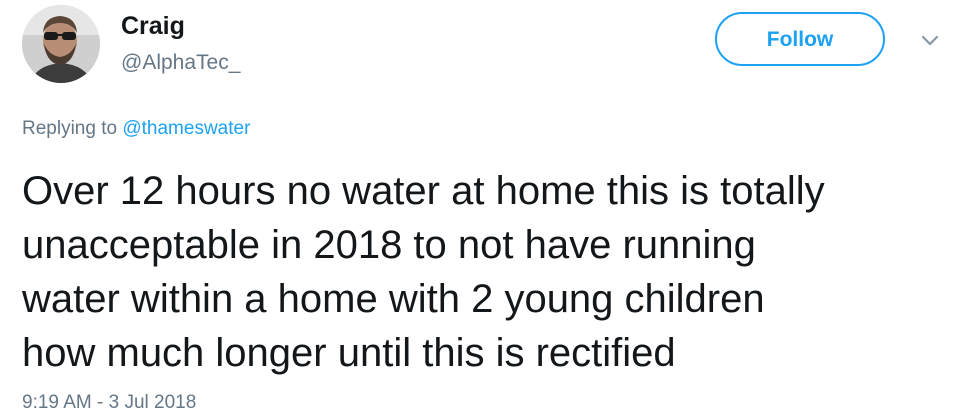  I want to click on replying-to-label: Replying to, so click(72, 128).